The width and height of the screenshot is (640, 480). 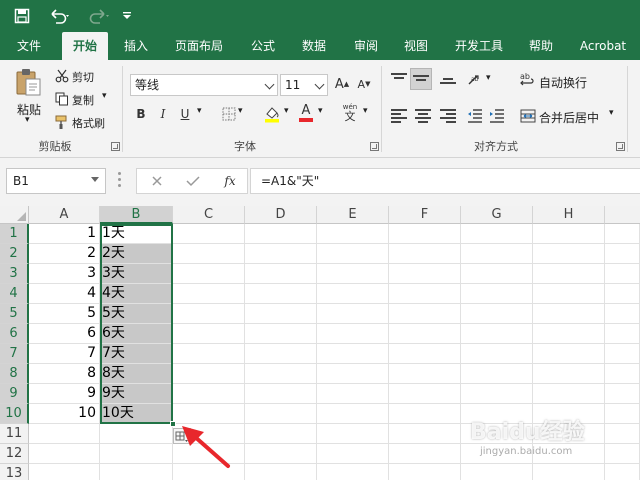 I want to click on shrink-font-button: A ▼, so click(x=364, y=84).